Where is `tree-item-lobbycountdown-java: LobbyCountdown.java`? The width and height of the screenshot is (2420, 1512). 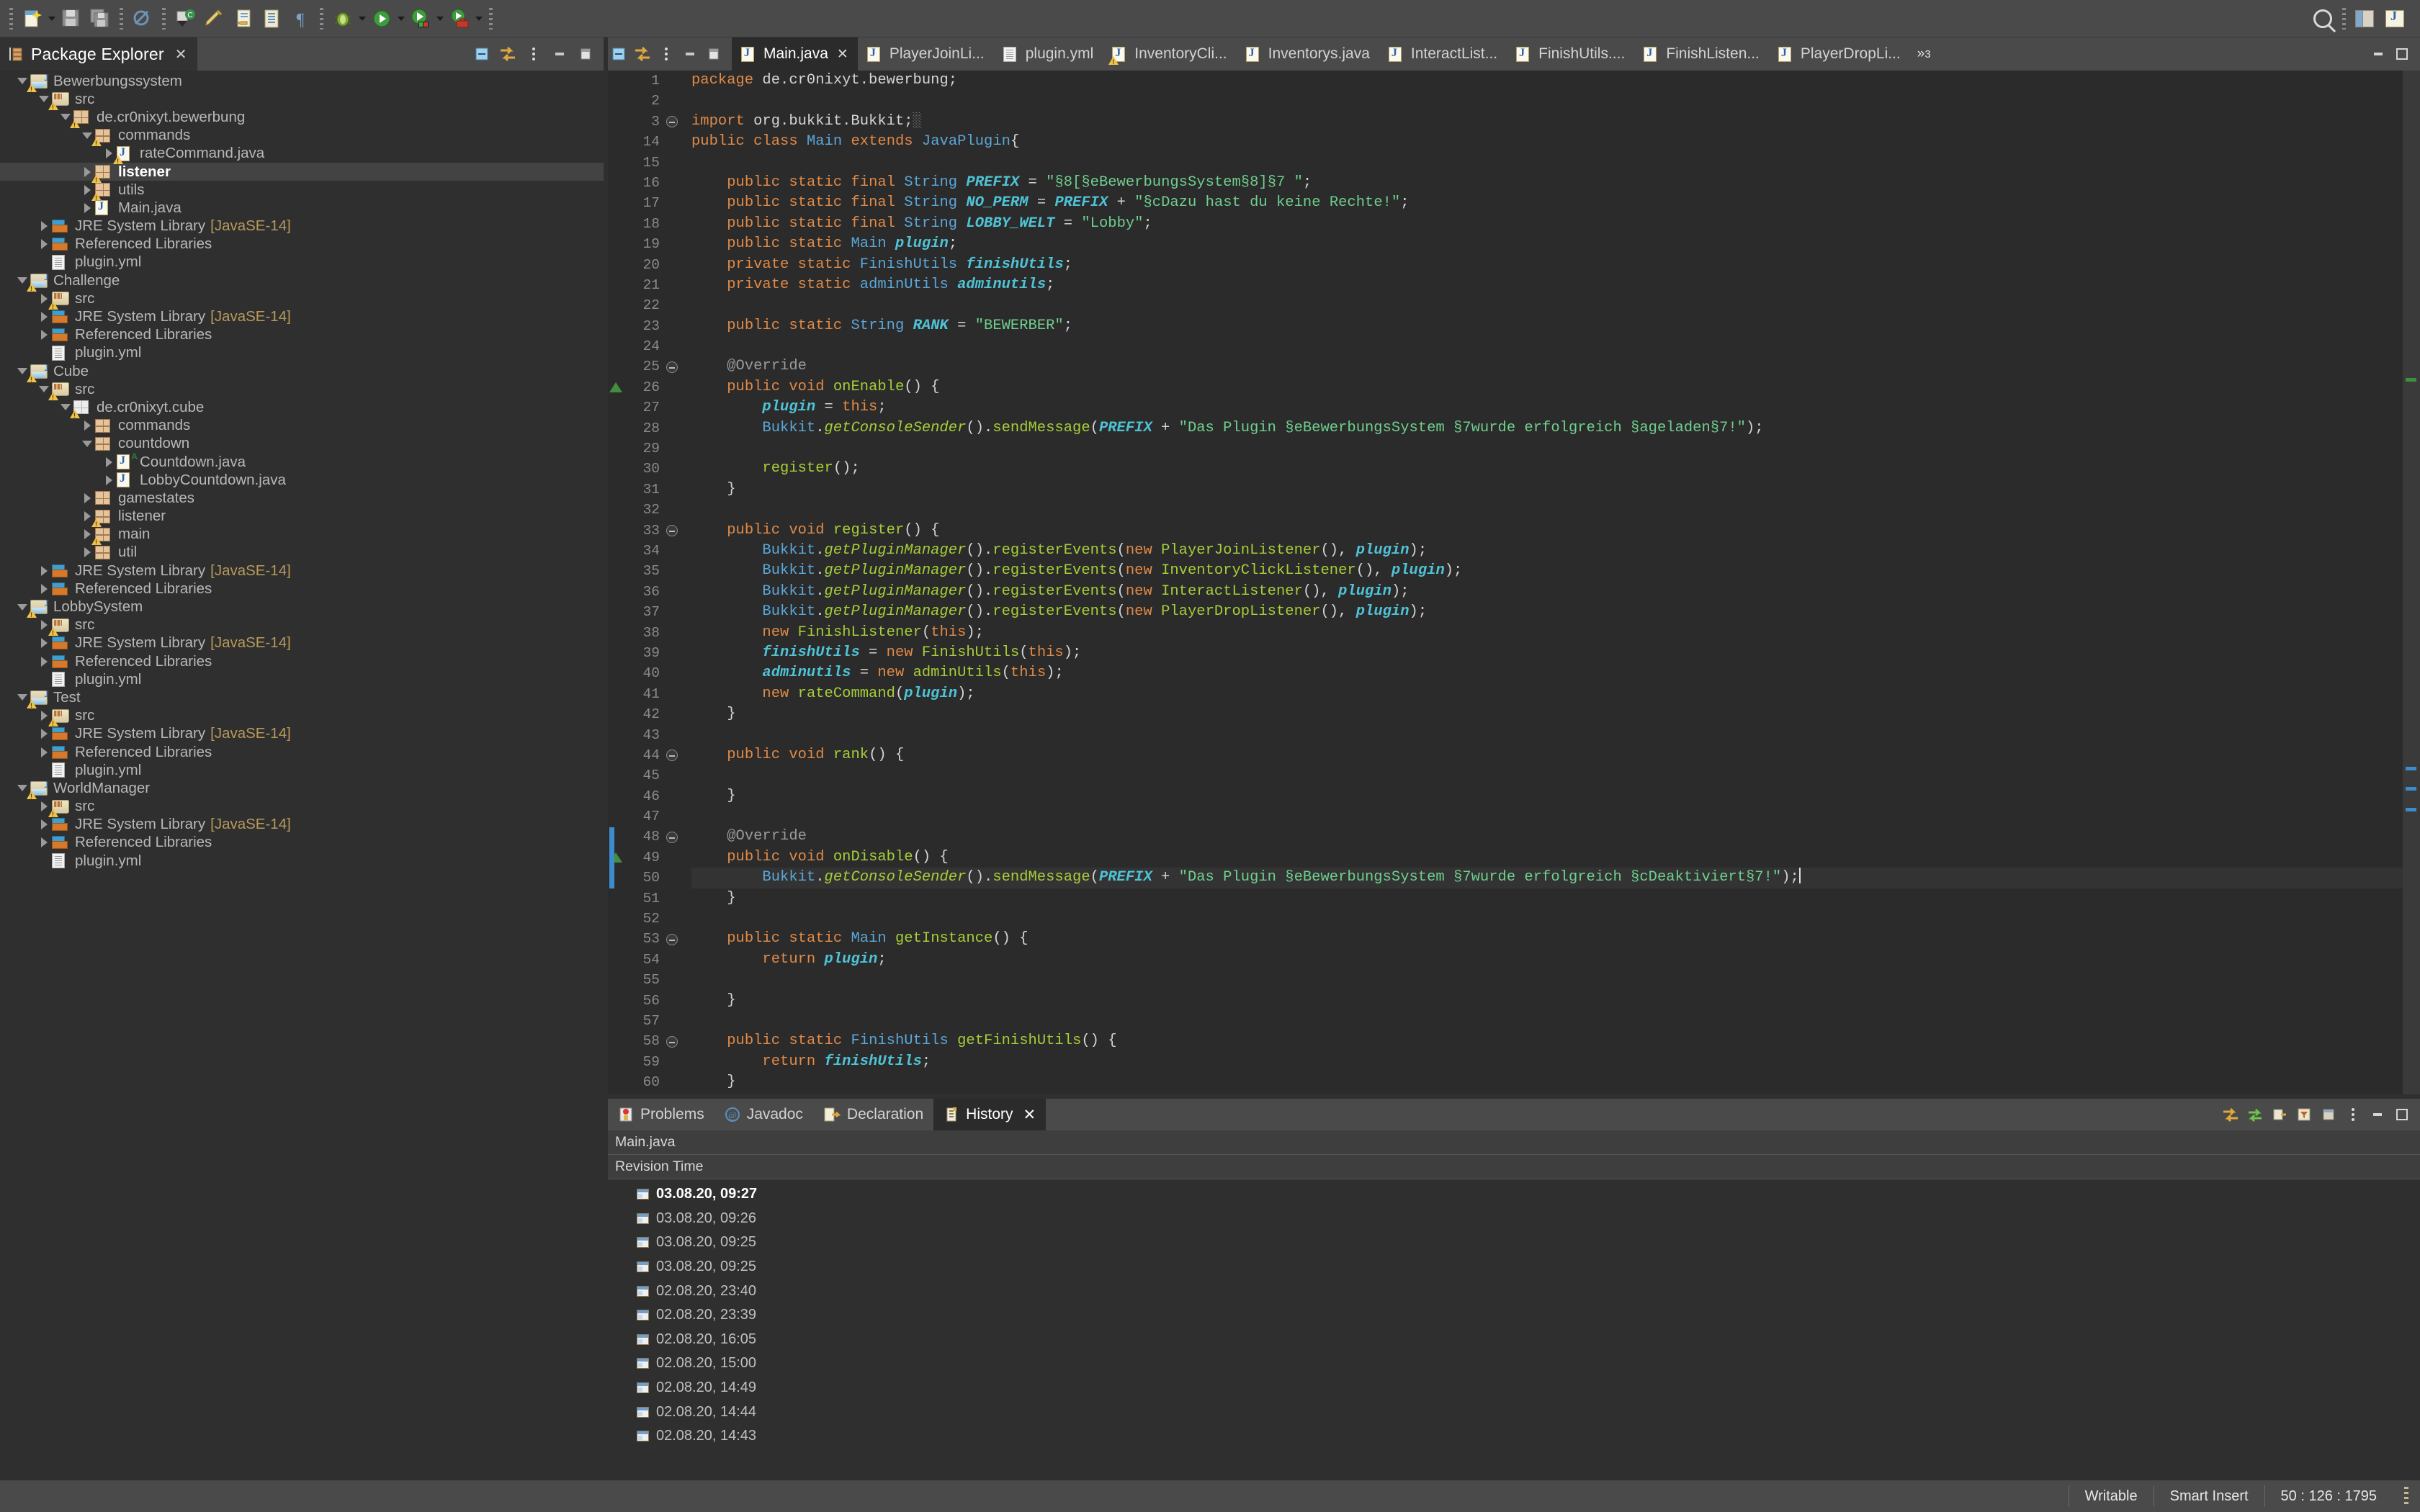
tree-item-lobbycountdown-java: LobbyCountdown.java is located at coordinates (302, 480).